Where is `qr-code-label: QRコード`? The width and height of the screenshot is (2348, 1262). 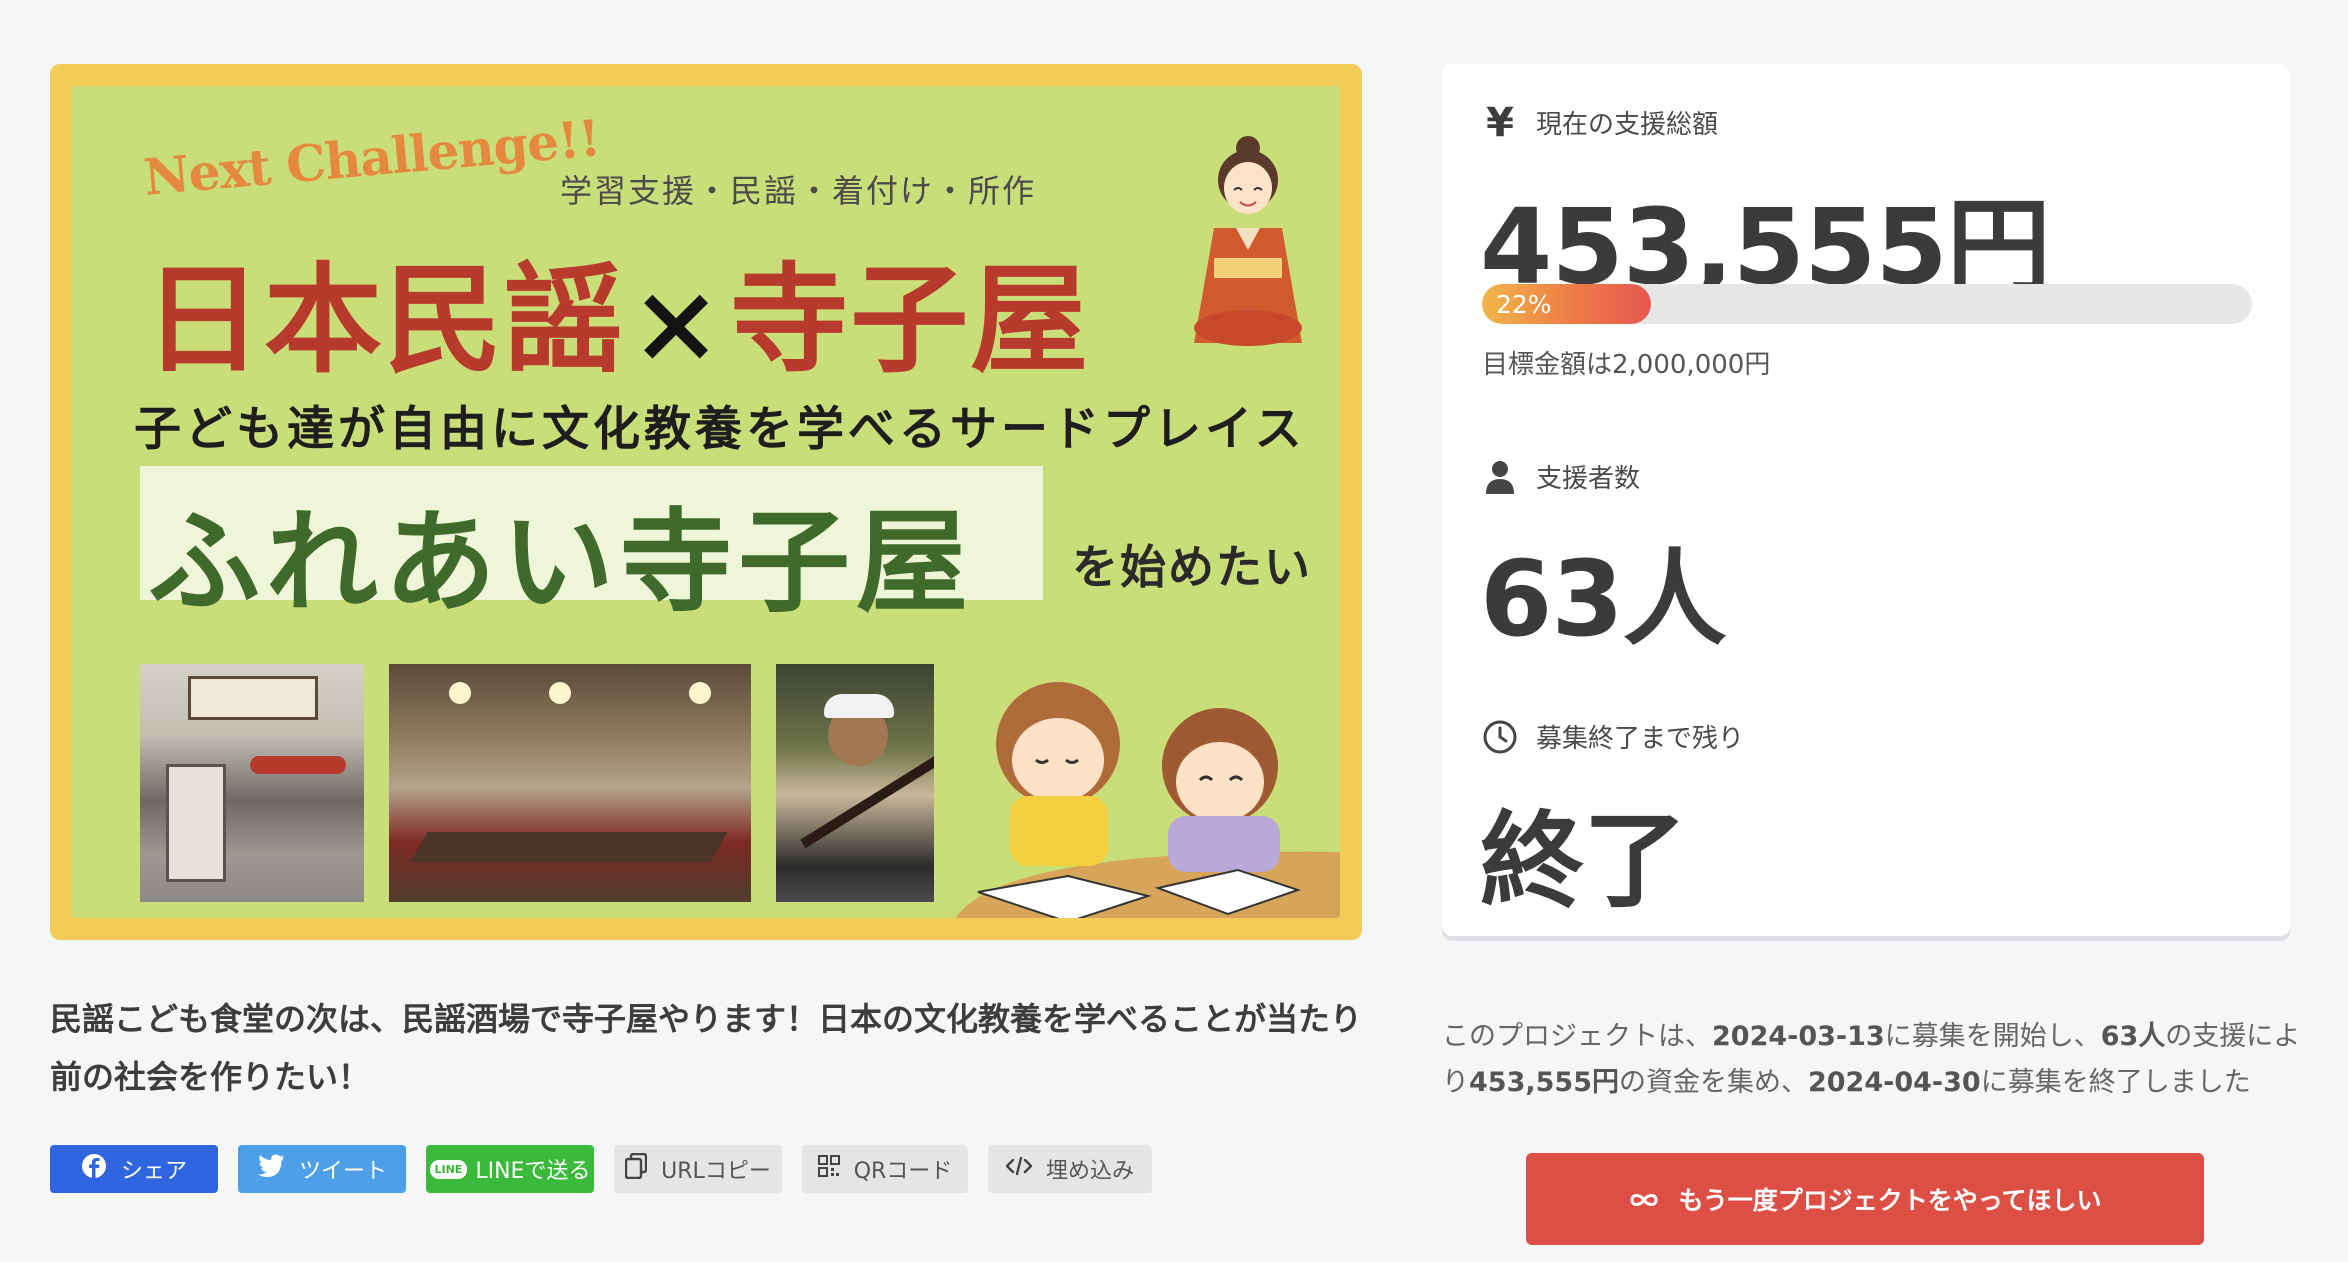 qr-code-label: QRコード is located at coordinates (903, 1171).